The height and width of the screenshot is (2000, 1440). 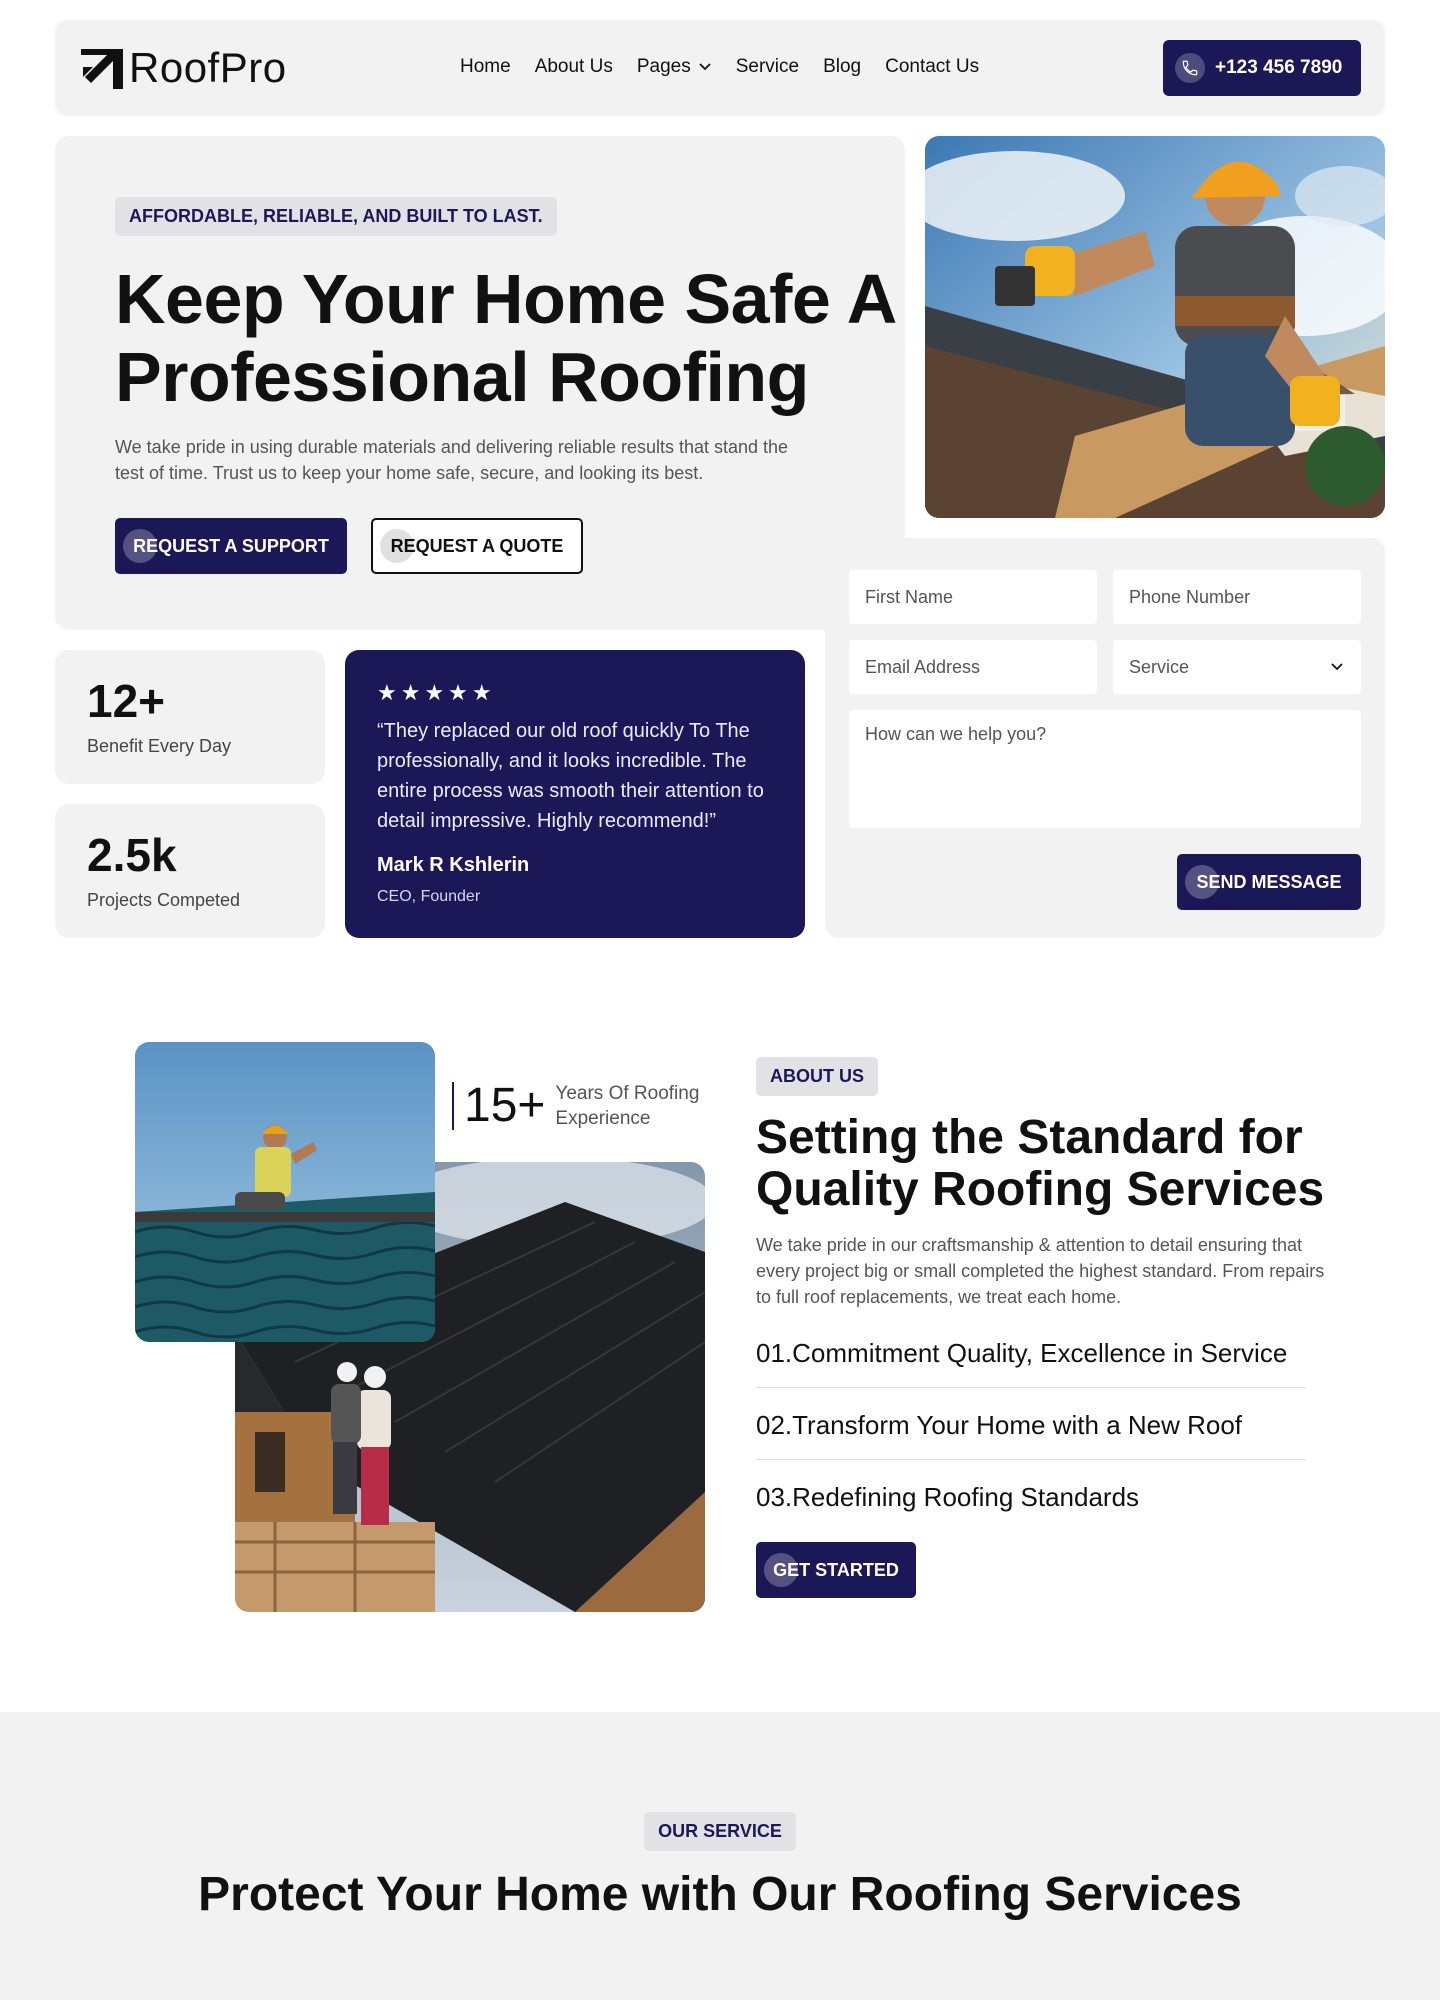 What do you see at coordinates (923, 666) in the screenshot?
I see `email-placeholder: Email Address` at bounding box center [923, 666].